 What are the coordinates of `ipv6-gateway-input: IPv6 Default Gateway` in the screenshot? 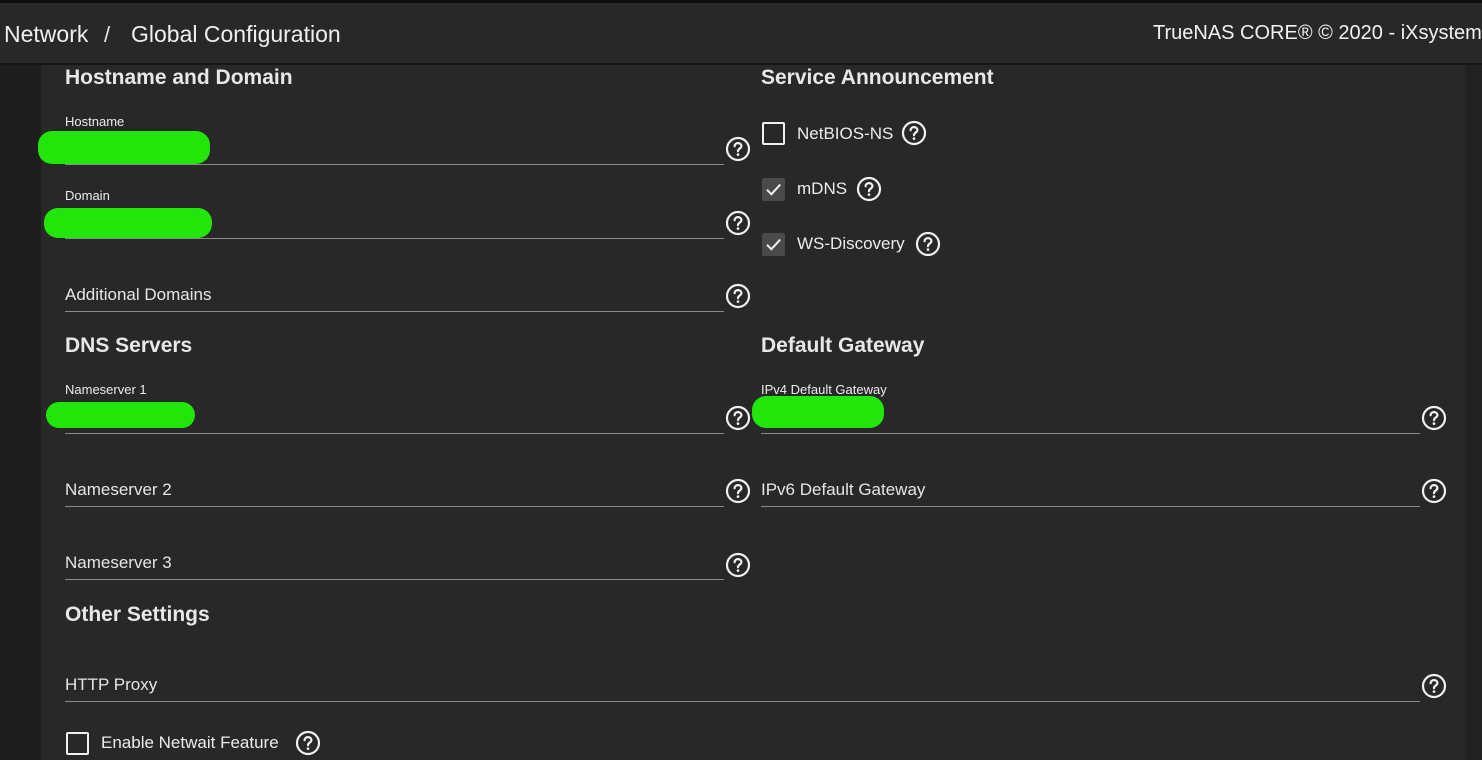 It's located at (843, 490).